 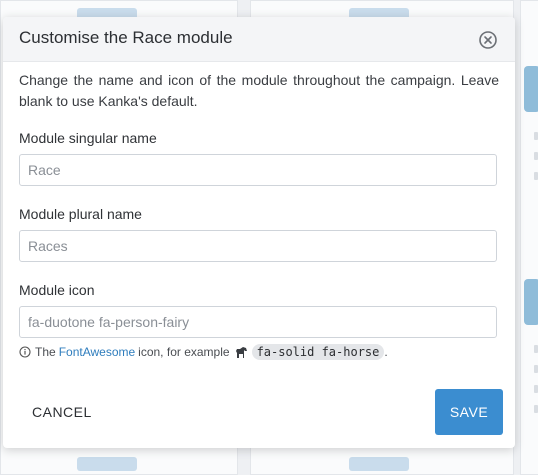 What do you see at coordinates (80, 214) in the screenshot?
I see `plural-name-label: Module plural name` at bounding box center [80, 214].